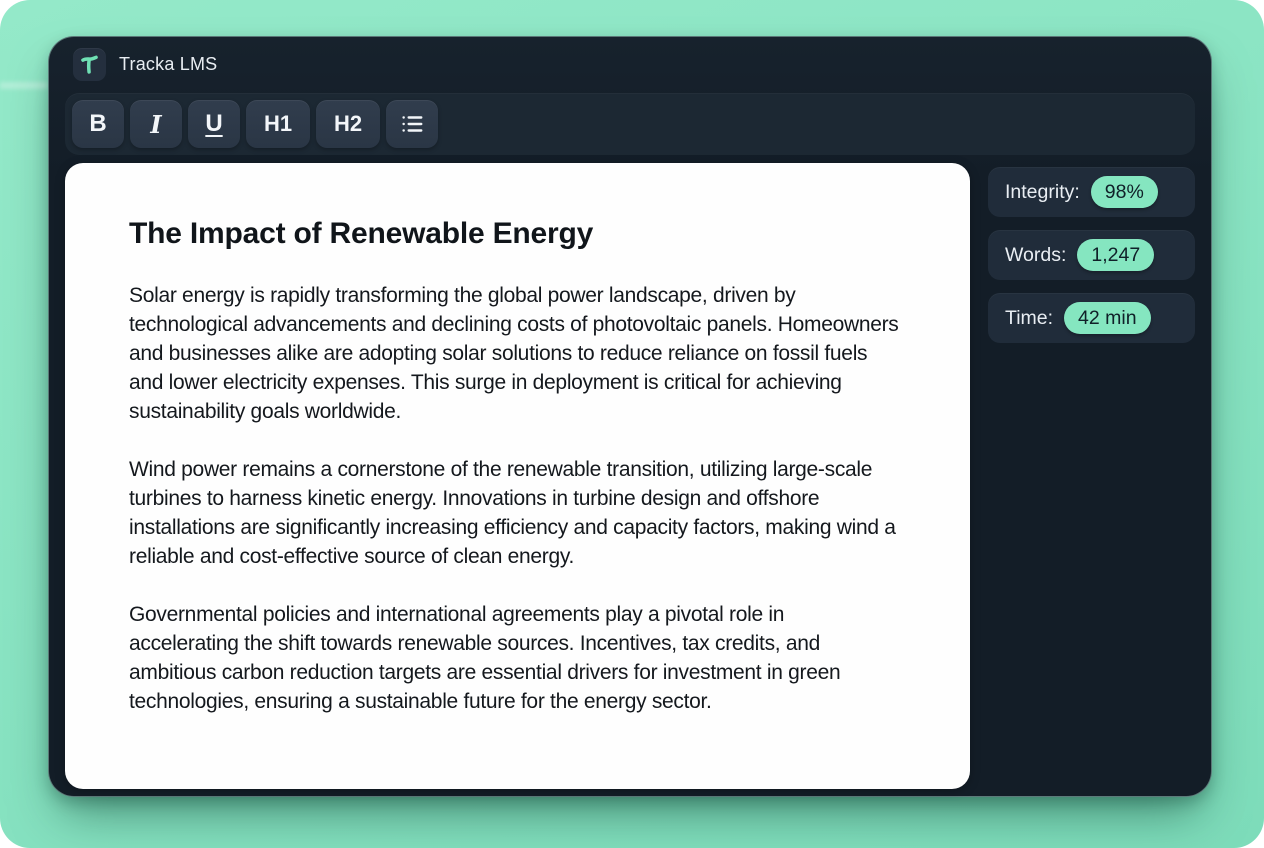 The height and width of the screenshot is (848, 1264). I want to click on stat-label: Time:, so click(1029, 317).